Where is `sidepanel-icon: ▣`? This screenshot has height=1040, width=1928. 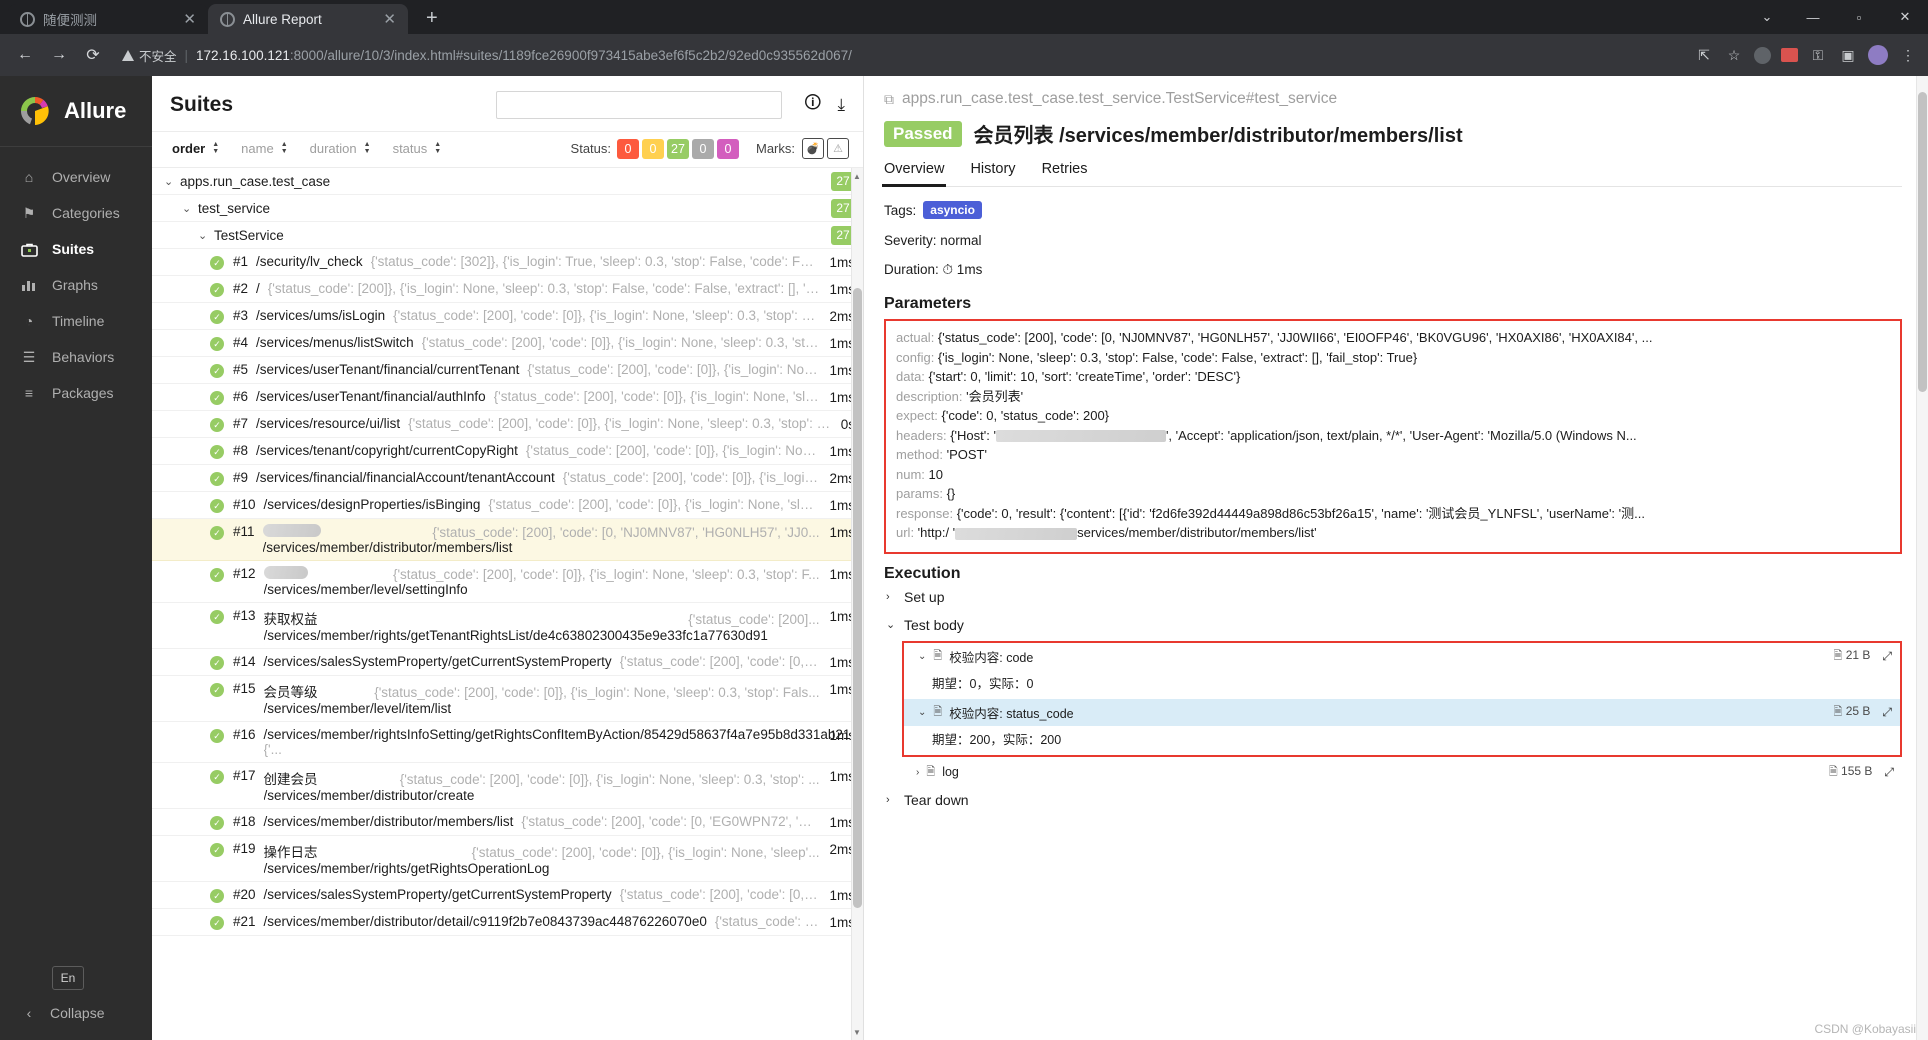
sidepanel-icon: ▣ is located at coordinates (1848, 55).